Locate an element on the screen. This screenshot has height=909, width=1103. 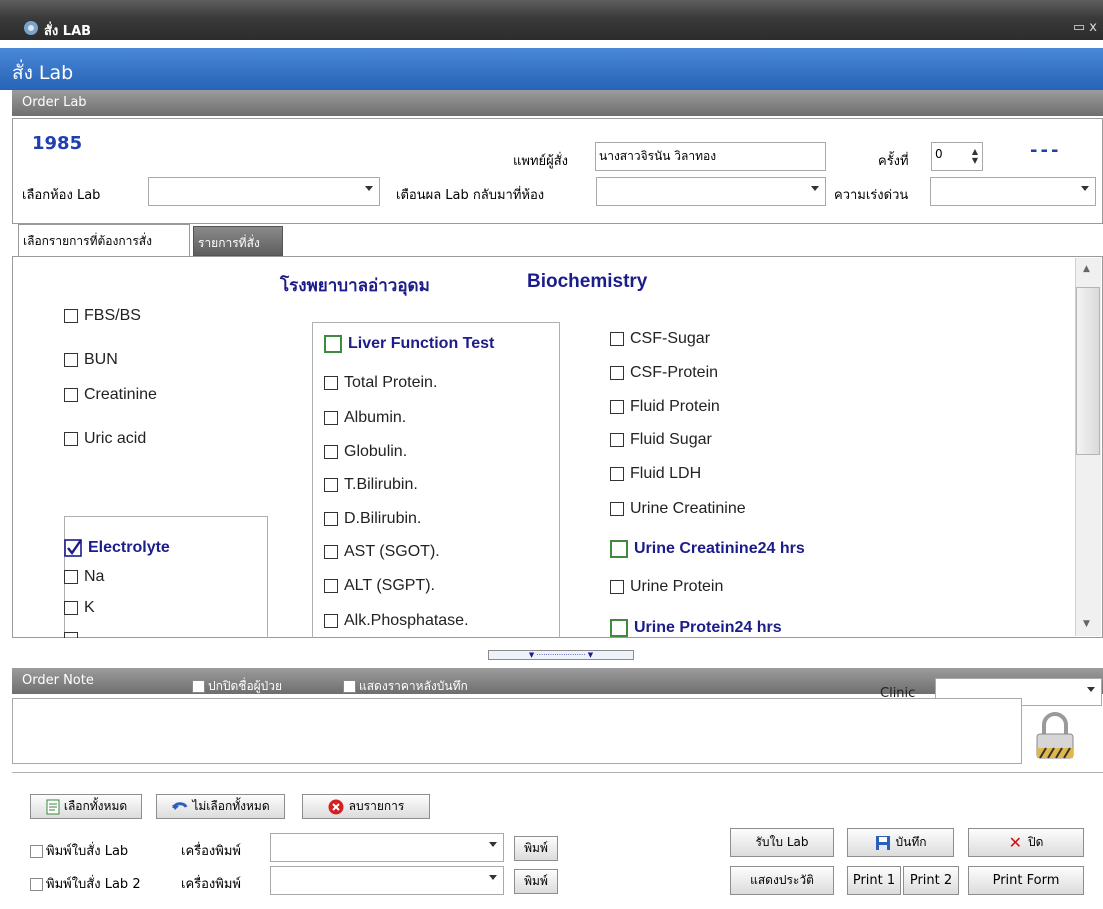
order-number: 1985 is located at coordinates (57, 143).